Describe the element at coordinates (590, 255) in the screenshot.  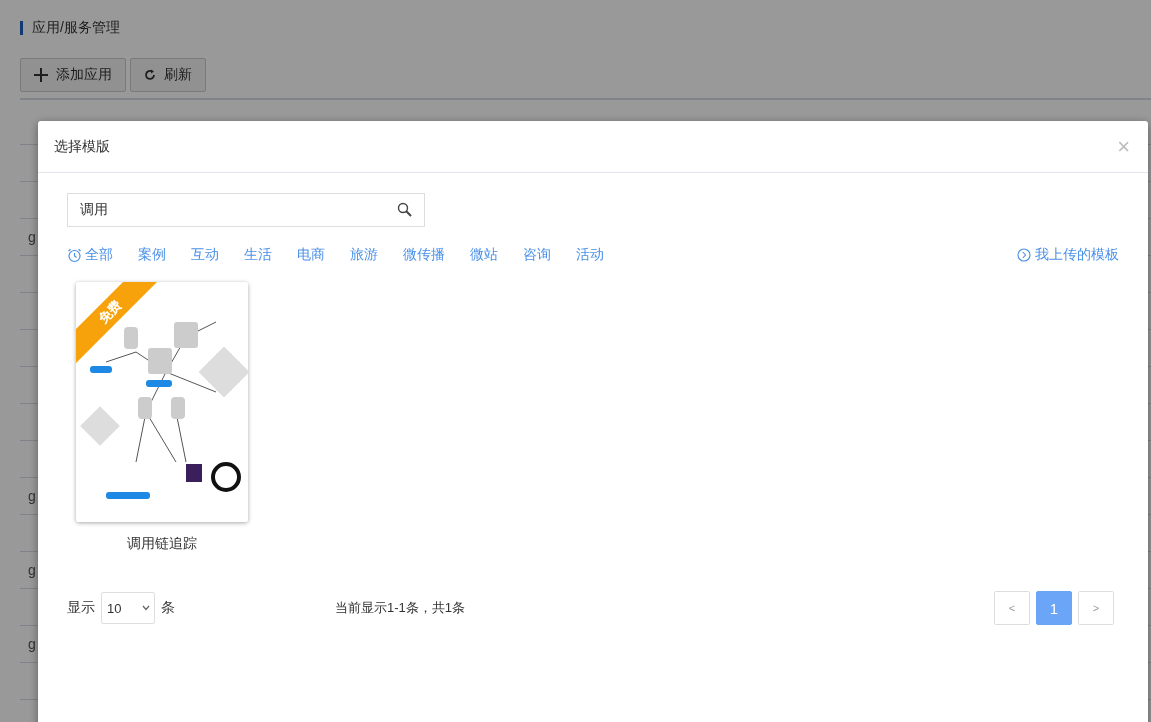
I see `category-link: 活动` at that location.